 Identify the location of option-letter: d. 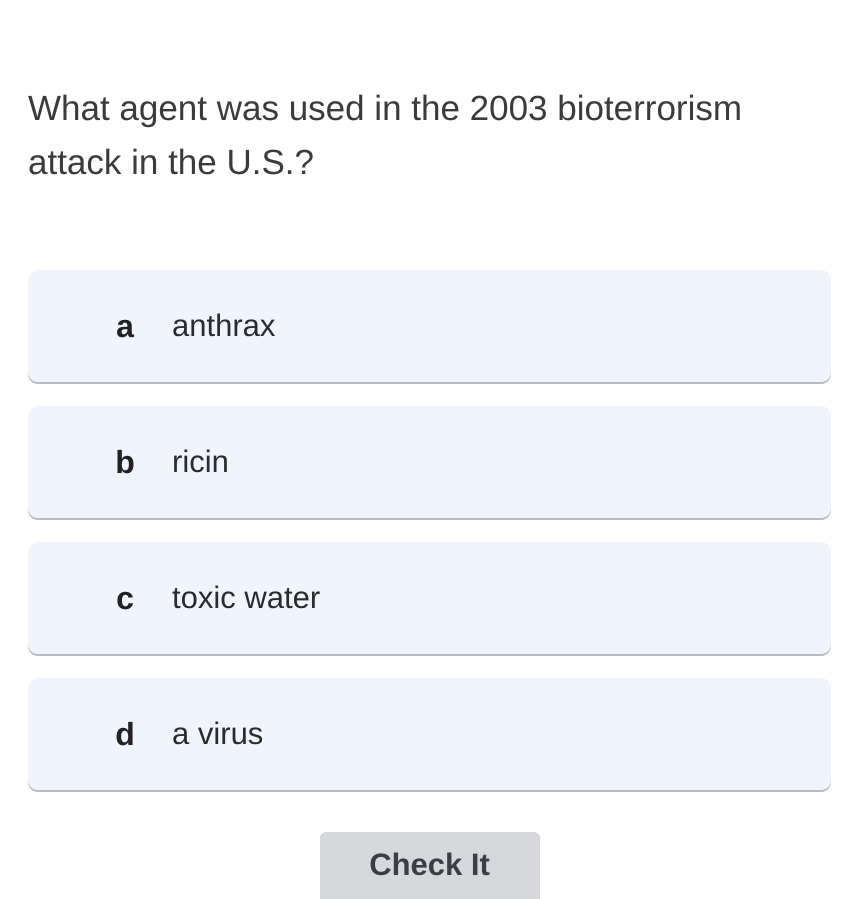
(125, 734).